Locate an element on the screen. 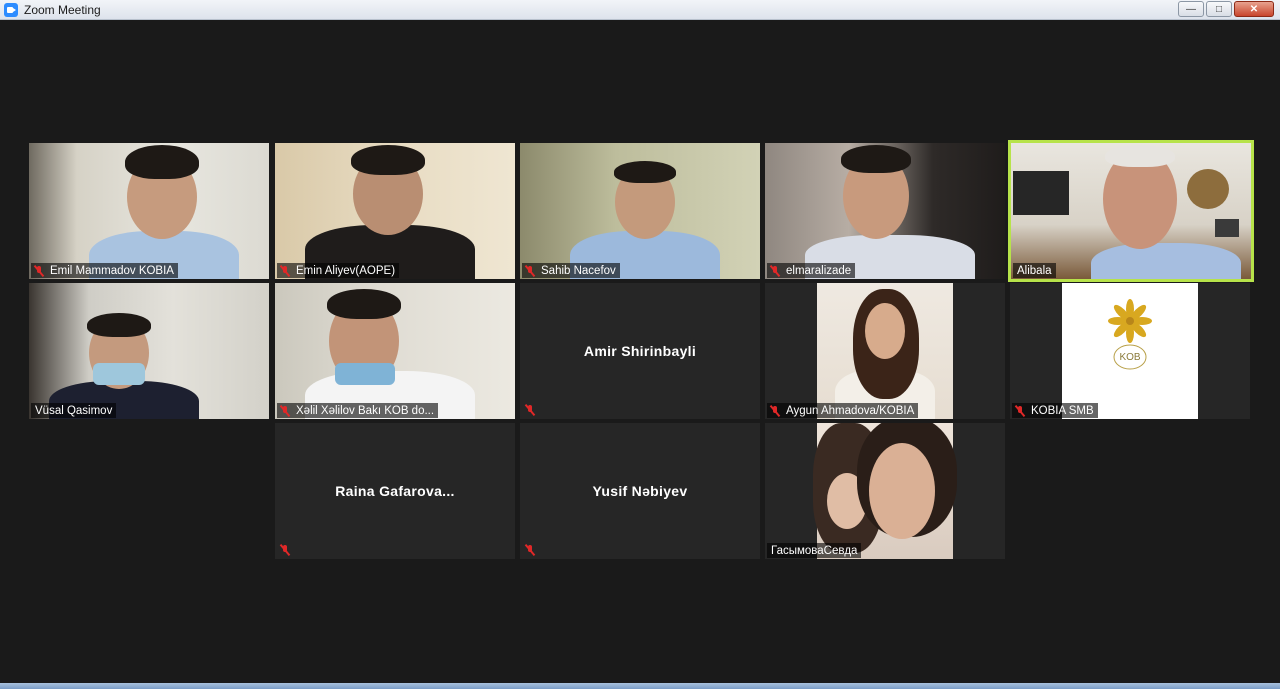  participant-tile-3: Sahib Nacefov is located at coordinates (640, 211).